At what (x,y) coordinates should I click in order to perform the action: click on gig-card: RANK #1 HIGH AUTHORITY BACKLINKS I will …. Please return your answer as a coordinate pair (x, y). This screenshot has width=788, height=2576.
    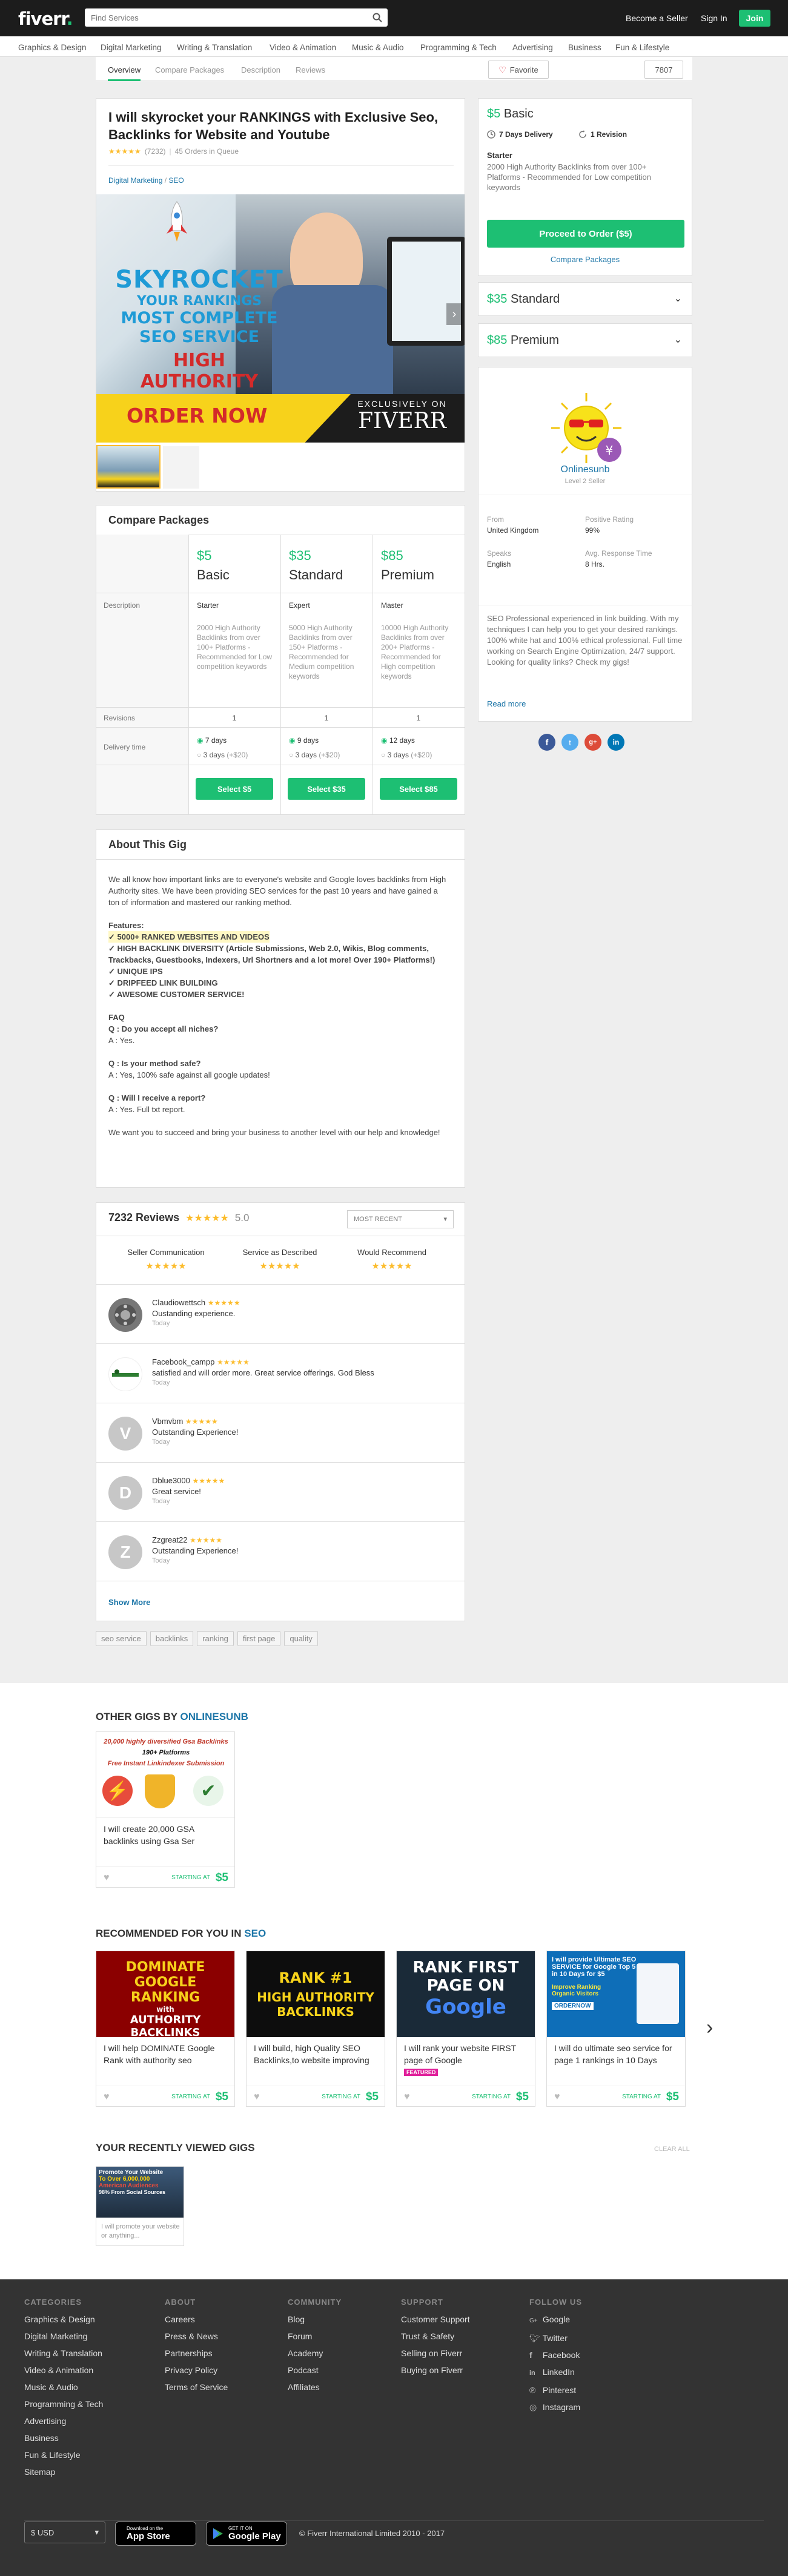
    Looking at the image, I should click on (315, 2029).